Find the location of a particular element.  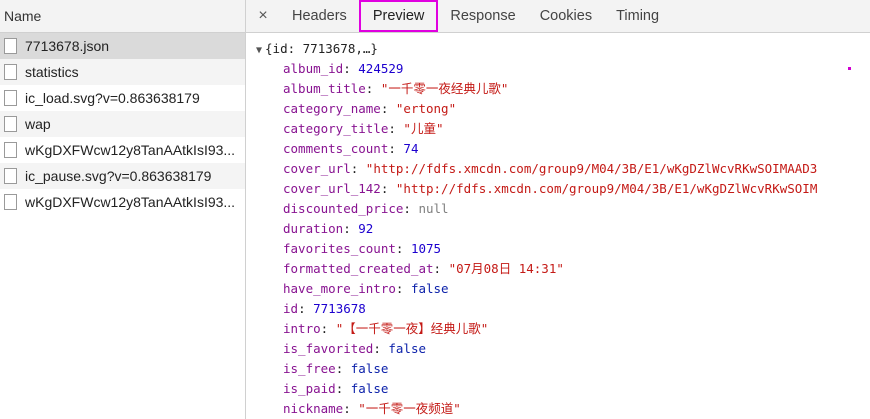

json-value: 1075 is located at coordinates (426, 248).